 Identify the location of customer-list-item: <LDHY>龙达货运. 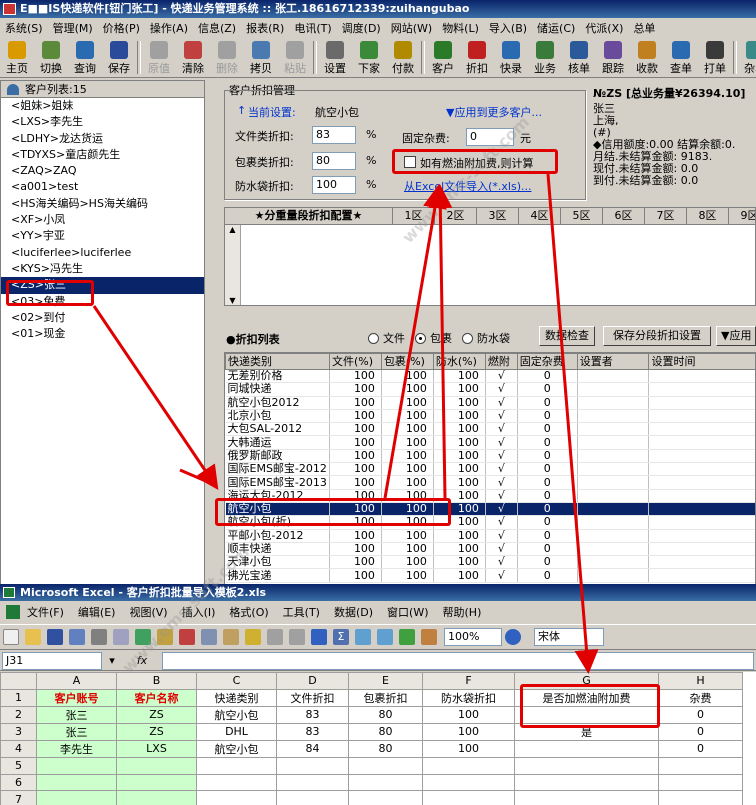
(102, 139).